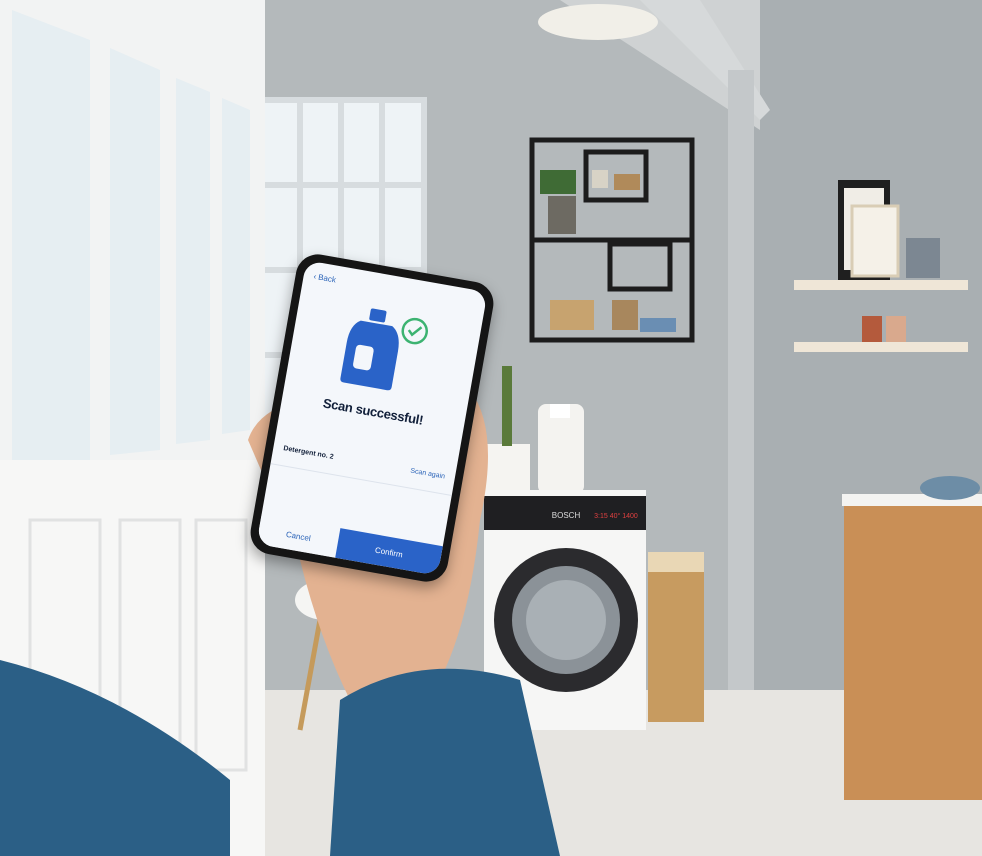 The height and width of the screenshot is (856, 982). Describe the element at coordinates (616, 516) in the screenshot. I see `washer-readout: 3:15 40° 1400` at that location.